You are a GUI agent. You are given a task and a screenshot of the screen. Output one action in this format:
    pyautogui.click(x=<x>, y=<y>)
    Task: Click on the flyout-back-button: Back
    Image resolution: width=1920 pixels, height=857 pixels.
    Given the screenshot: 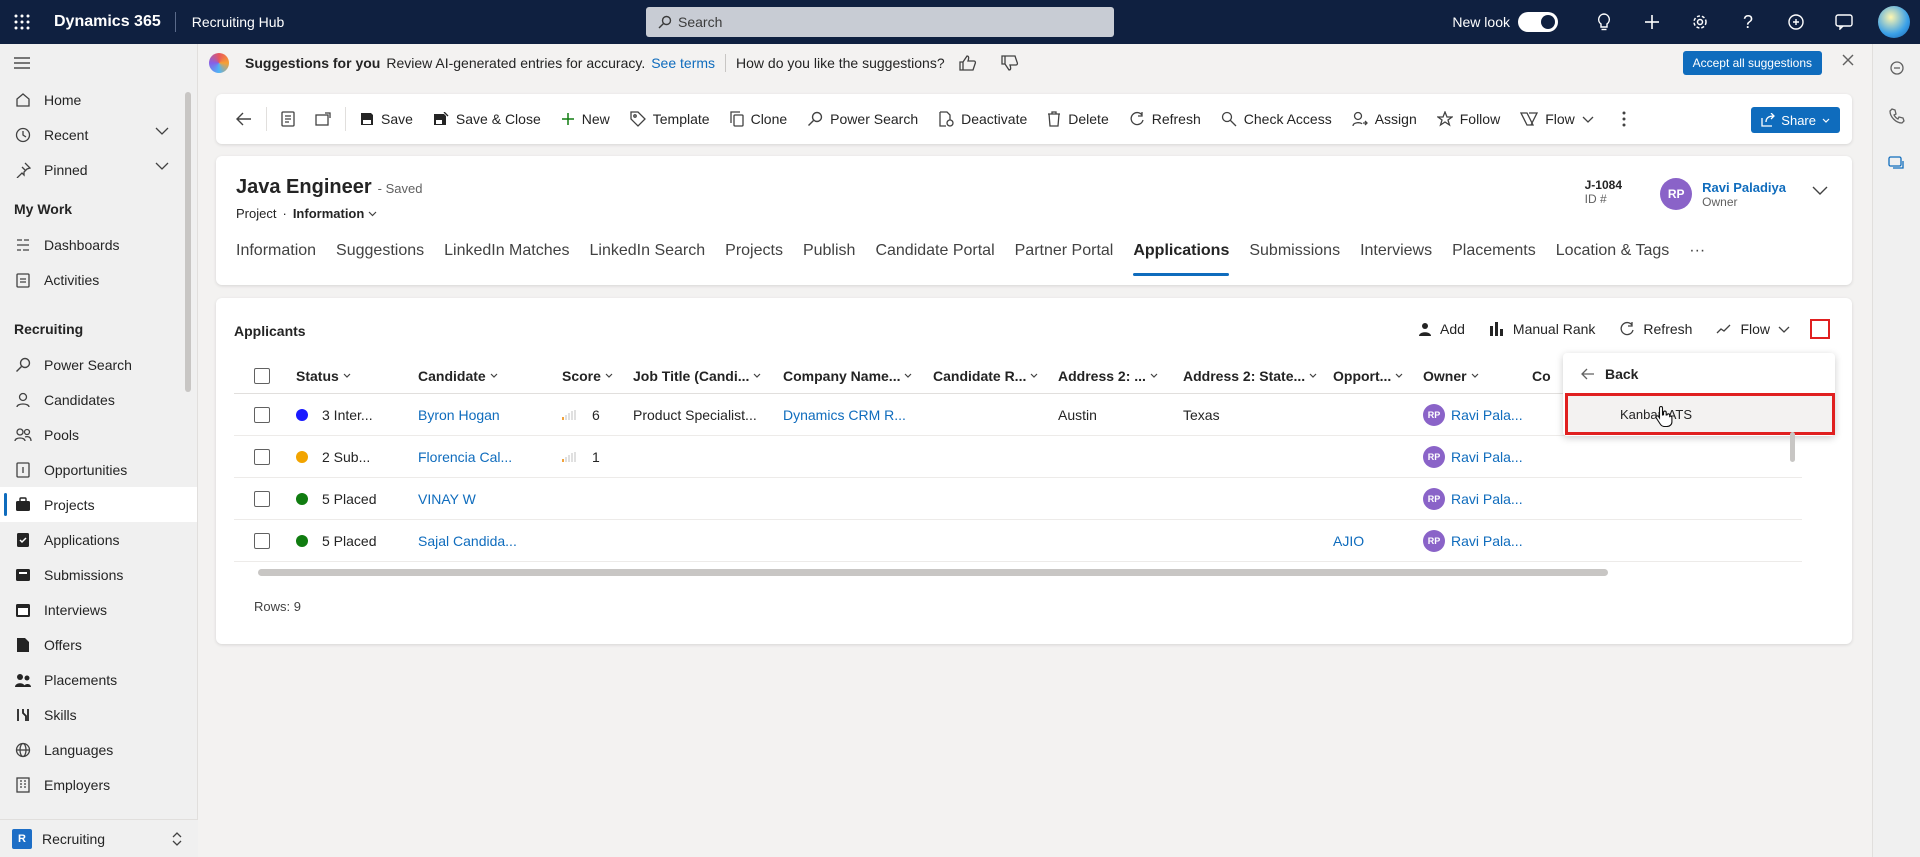 What is the action you would take?
    pyautogui.click(x=1699, y=374)
    